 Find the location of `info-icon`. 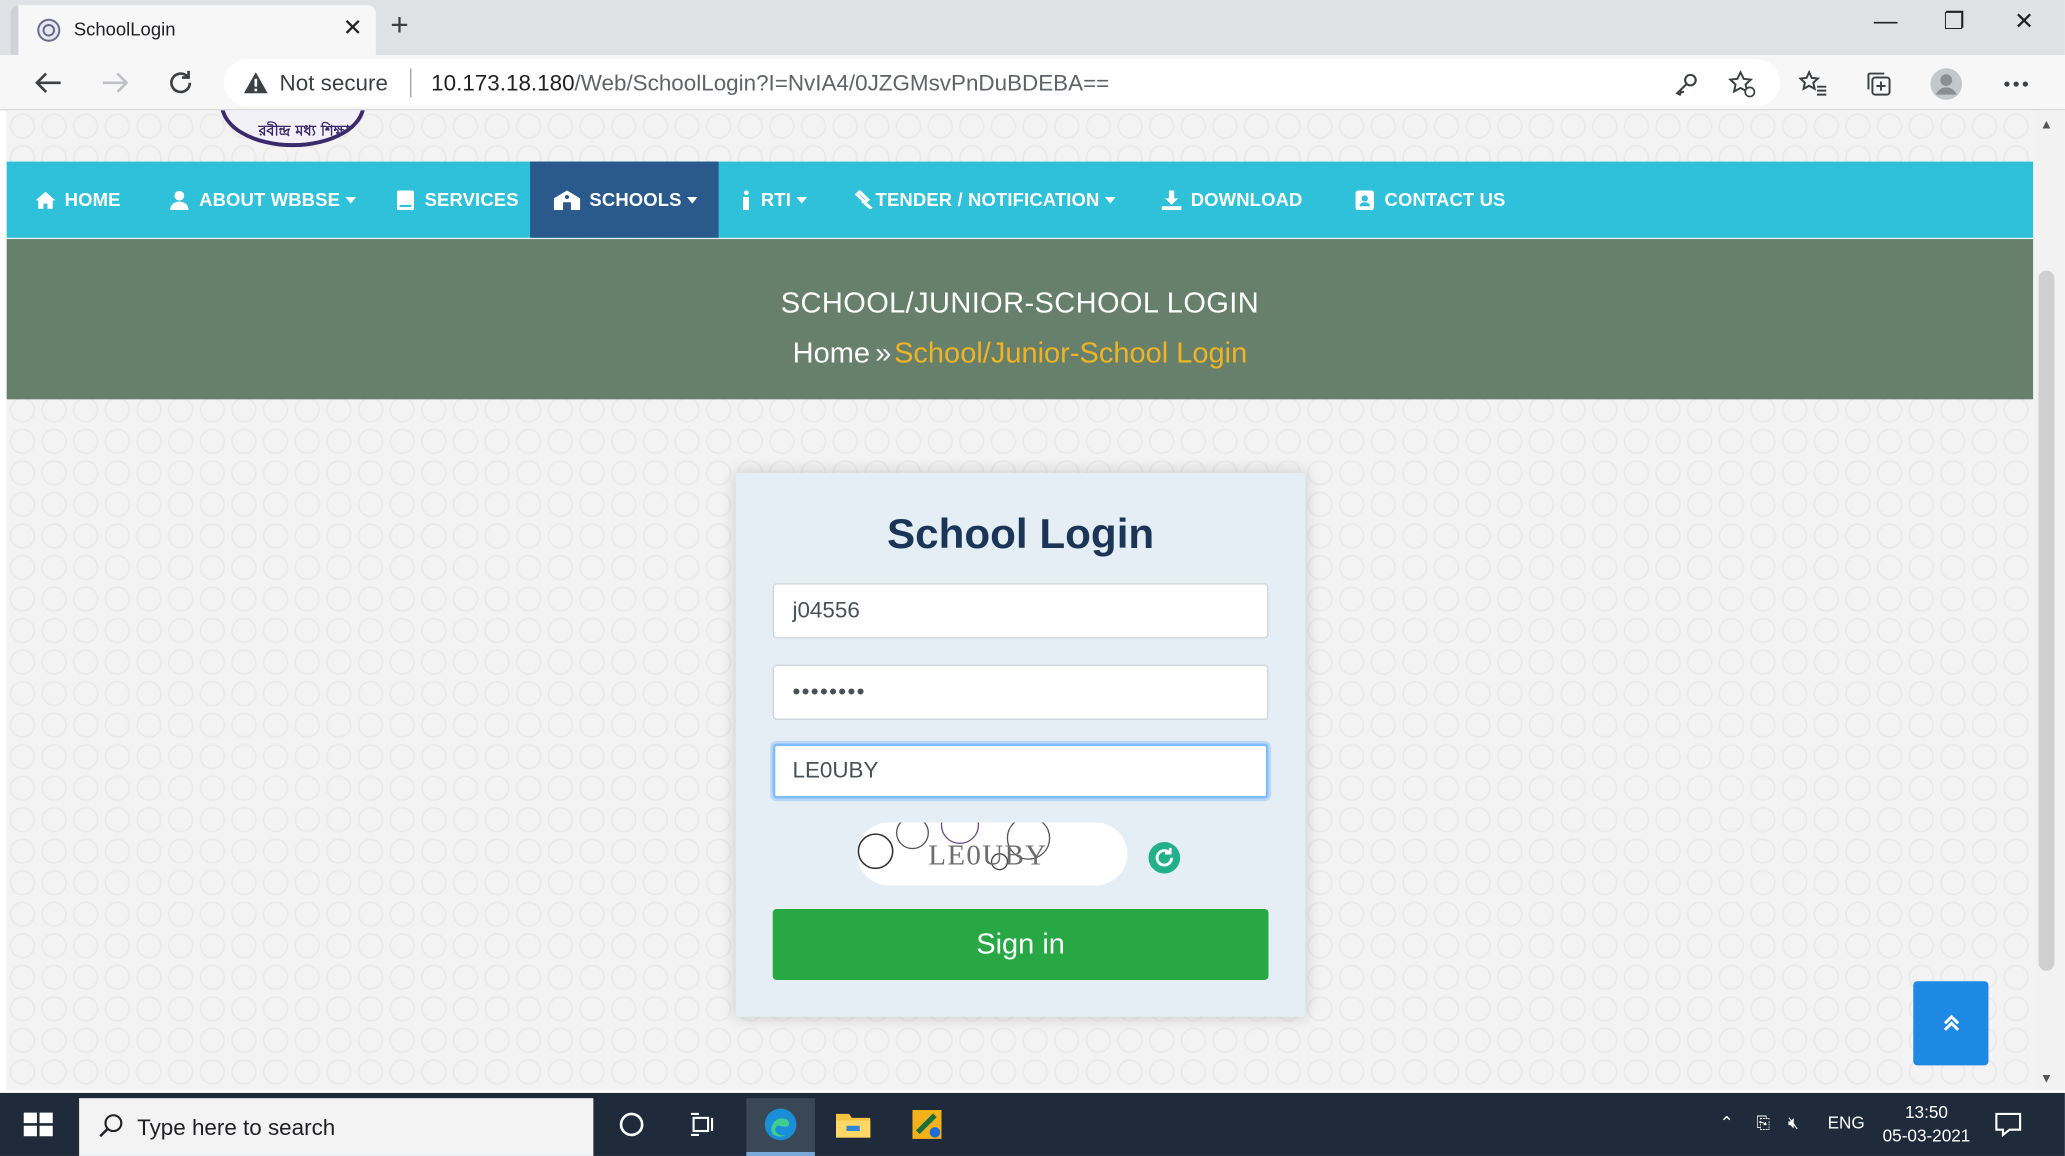

info-icon is located at coordinates (746, 199).